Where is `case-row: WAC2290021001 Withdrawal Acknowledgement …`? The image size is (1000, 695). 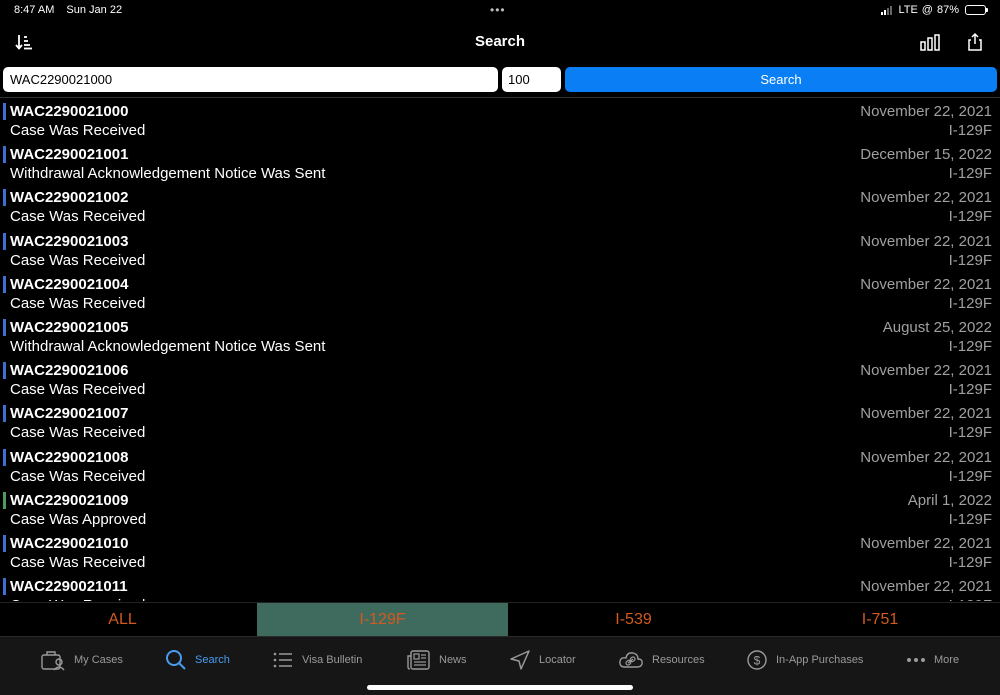 case-row: WAC2290021001 Withdrawal Acknowledgement … is located at coordinates (500, 164).